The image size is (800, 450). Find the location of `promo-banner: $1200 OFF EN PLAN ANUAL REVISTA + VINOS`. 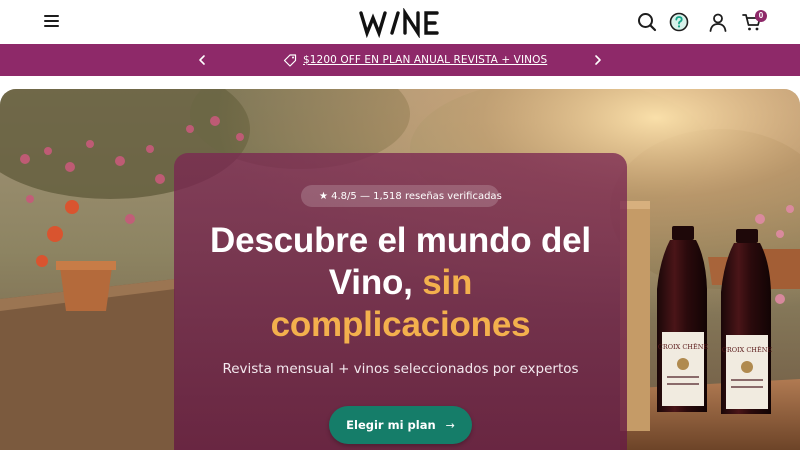

promo-banner: $1200 OFF EN PLAN ANUAL REVISTA + VINOS is located at coordinates (400, 60).